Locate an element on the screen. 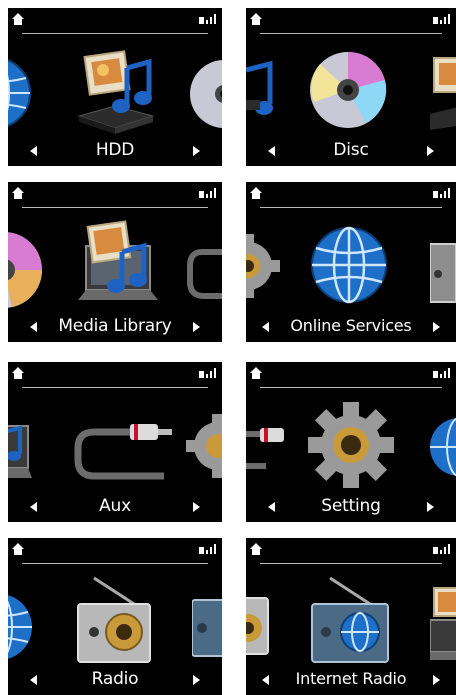  menu-item-label: Internet Radio is located at coordinates (351, 678).